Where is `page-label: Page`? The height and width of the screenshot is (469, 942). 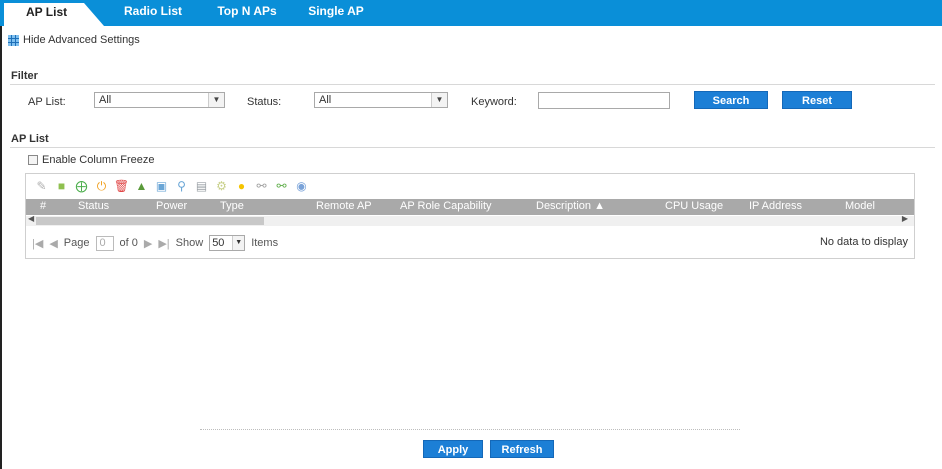 page-label: Page is located at coordinates (76, 243).